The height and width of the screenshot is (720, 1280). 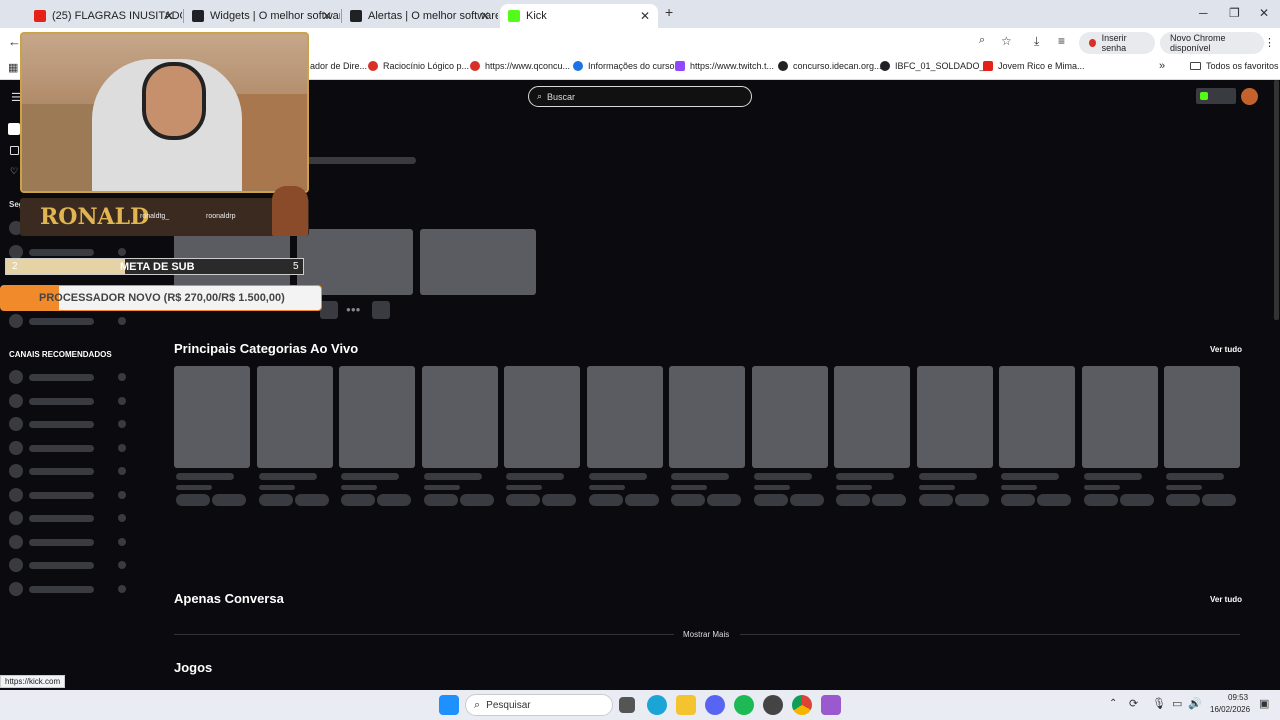 I want to click on clock-date: 16/02/2026, so click(x=1230, y=709).